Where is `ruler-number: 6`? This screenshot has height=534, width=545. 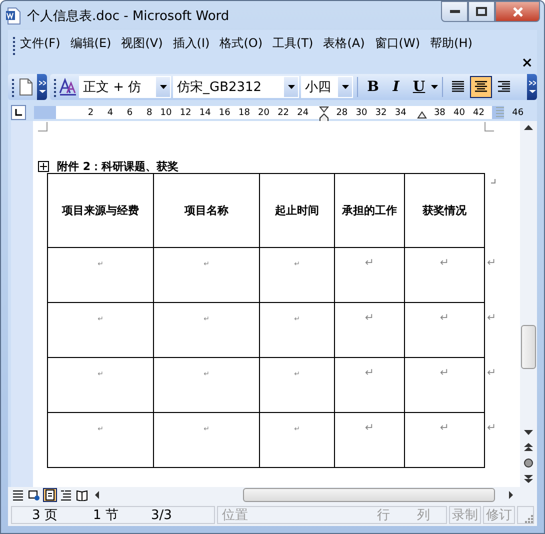 ruler-number: 6 is located at coordinates (129, 113).